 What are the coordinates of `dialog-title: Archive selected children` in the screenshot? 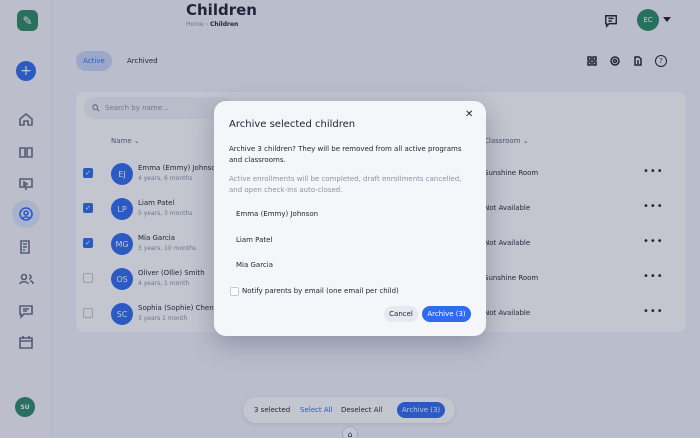 It's located at (292, 124).